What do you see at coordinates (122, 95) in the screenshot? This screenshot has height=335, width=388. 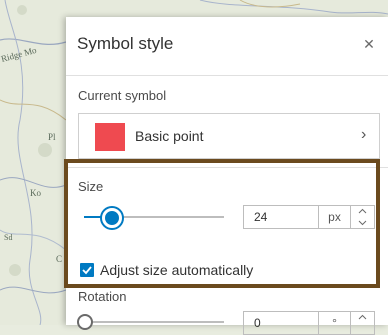 I see `current-symbol-label: Current symbol` at bounding box center [122, 95].